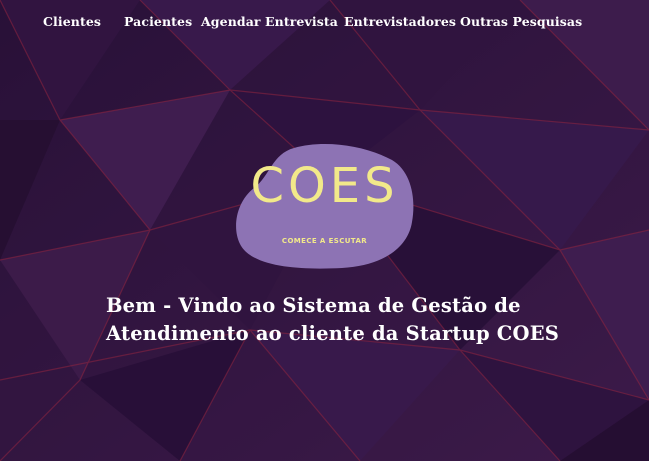  What do you see at coordinates (324, 186) in the screenshot?
I see `logo-name: COES` at bounding box center [324, 186].